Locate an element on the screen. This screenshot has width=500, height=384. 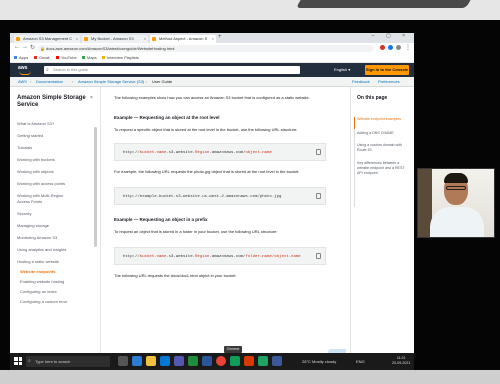
toc-indicator is located at coordinates (354, 162).